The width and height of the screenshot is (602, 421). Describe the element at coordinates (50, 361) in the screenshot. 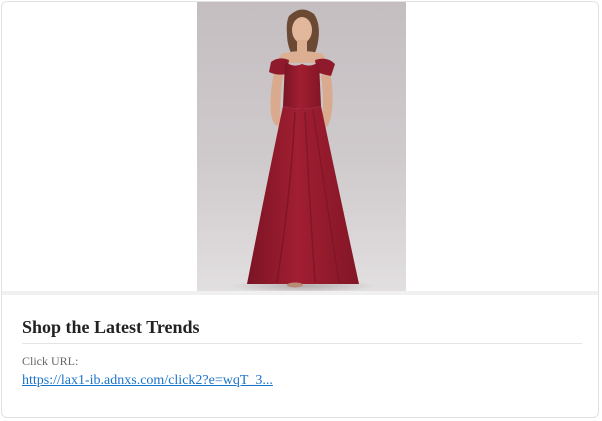

I see `click-url-label: Click URL:` at that location.